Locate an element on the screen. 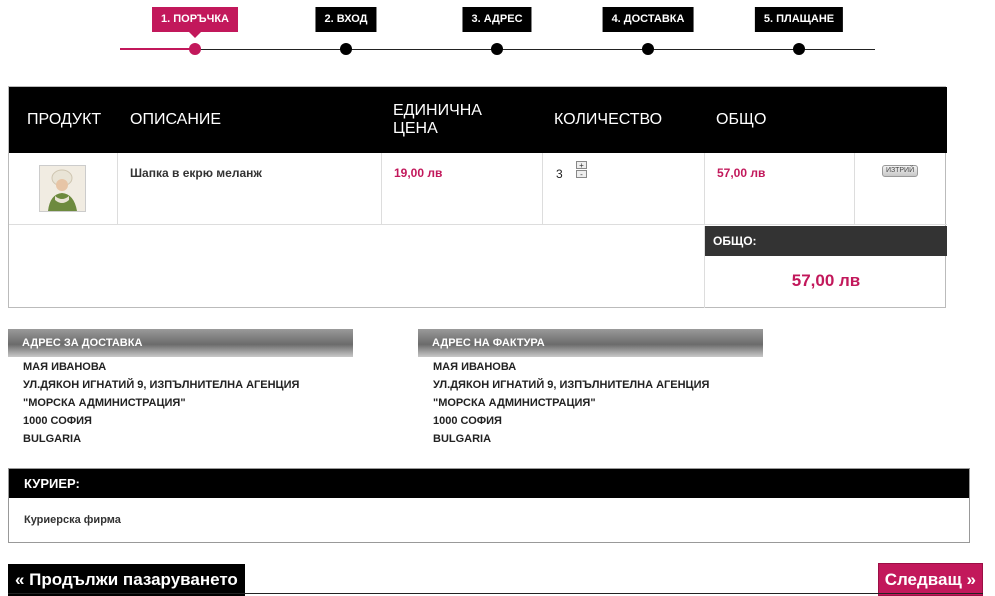 This screenshot has width=995, height=596. courier-value: Куриерска фирма is located at coordinates (72, 520).